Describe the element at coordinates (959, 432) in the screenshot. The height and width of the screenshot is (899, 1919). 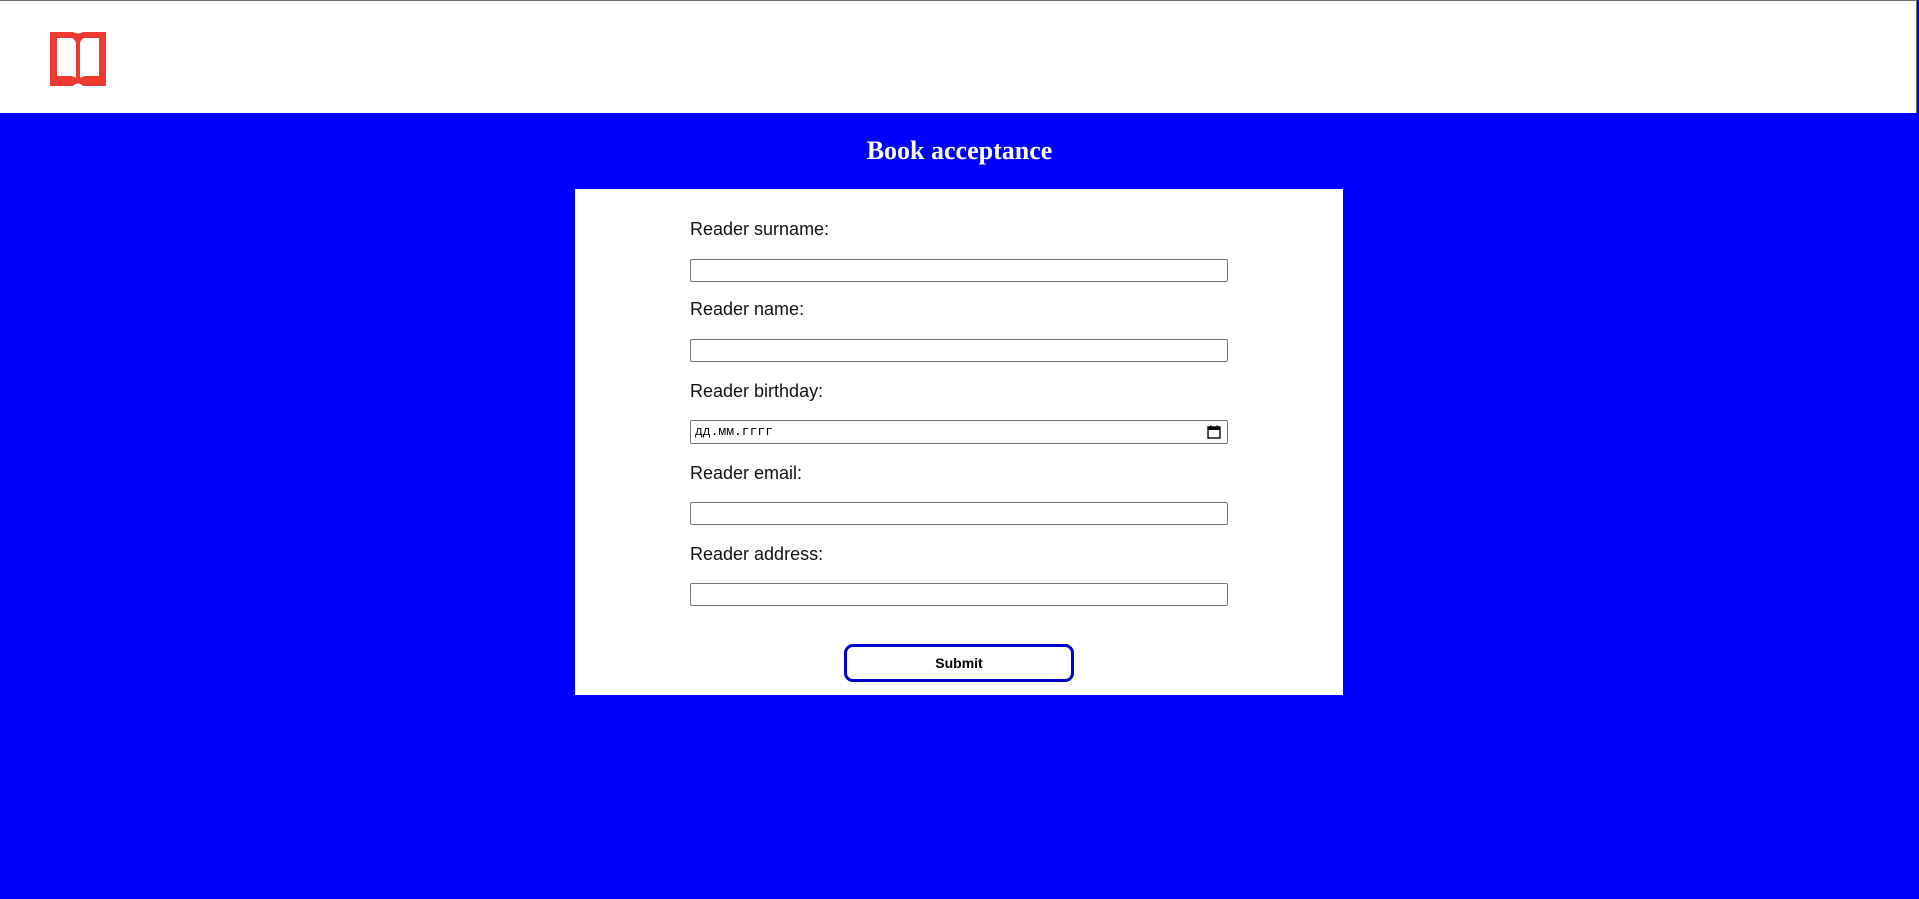
I see `reader-birthday-input: дд.мм.гггг` at that location.